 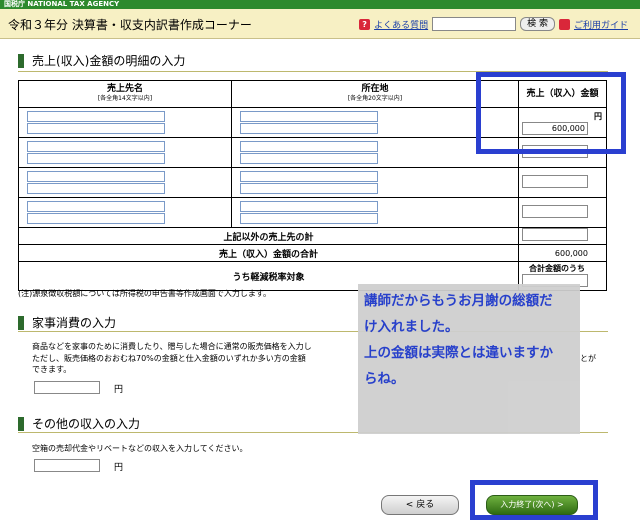 What do you see at coordinates (375, 89) in the screenshot?
I see `col-address-label: 所在地` at bounding box center [375, 89].